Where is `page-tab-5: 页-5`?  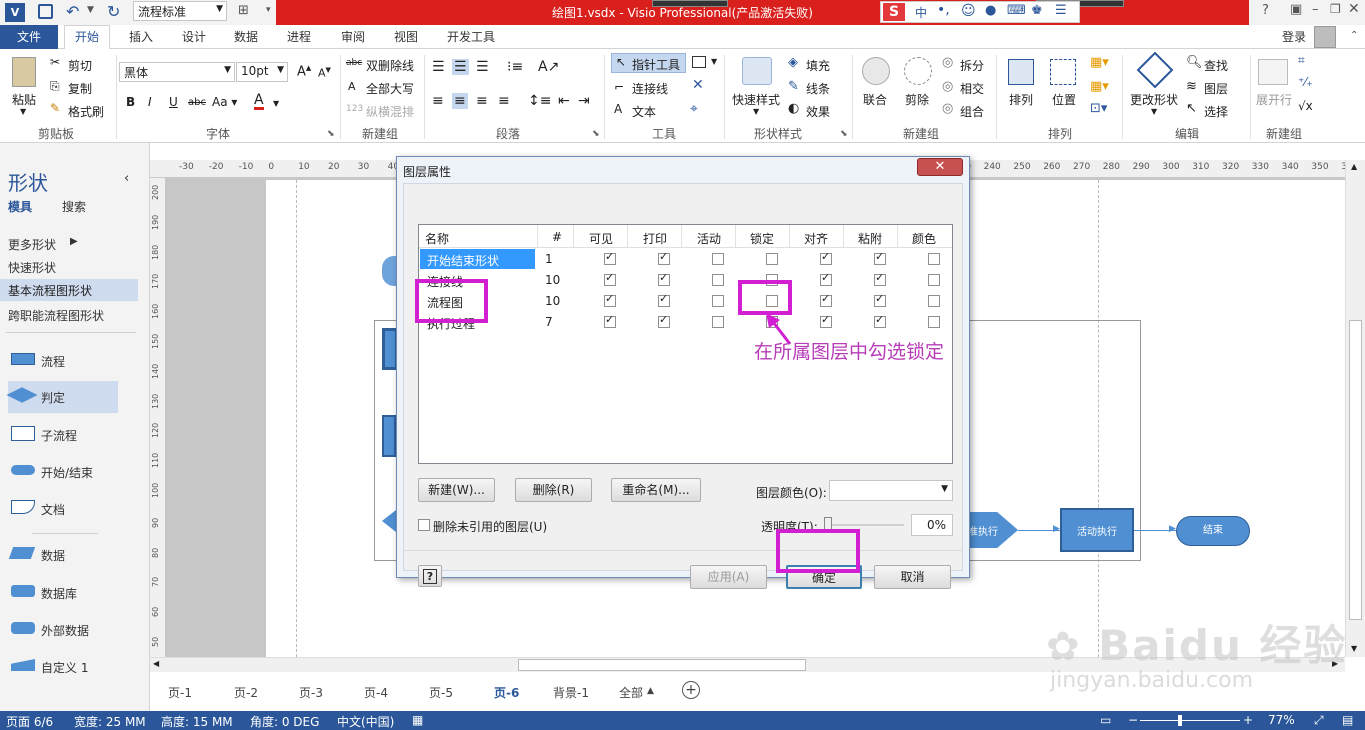
page-tab-5: 页-5 is located at coordinates (441, 692).